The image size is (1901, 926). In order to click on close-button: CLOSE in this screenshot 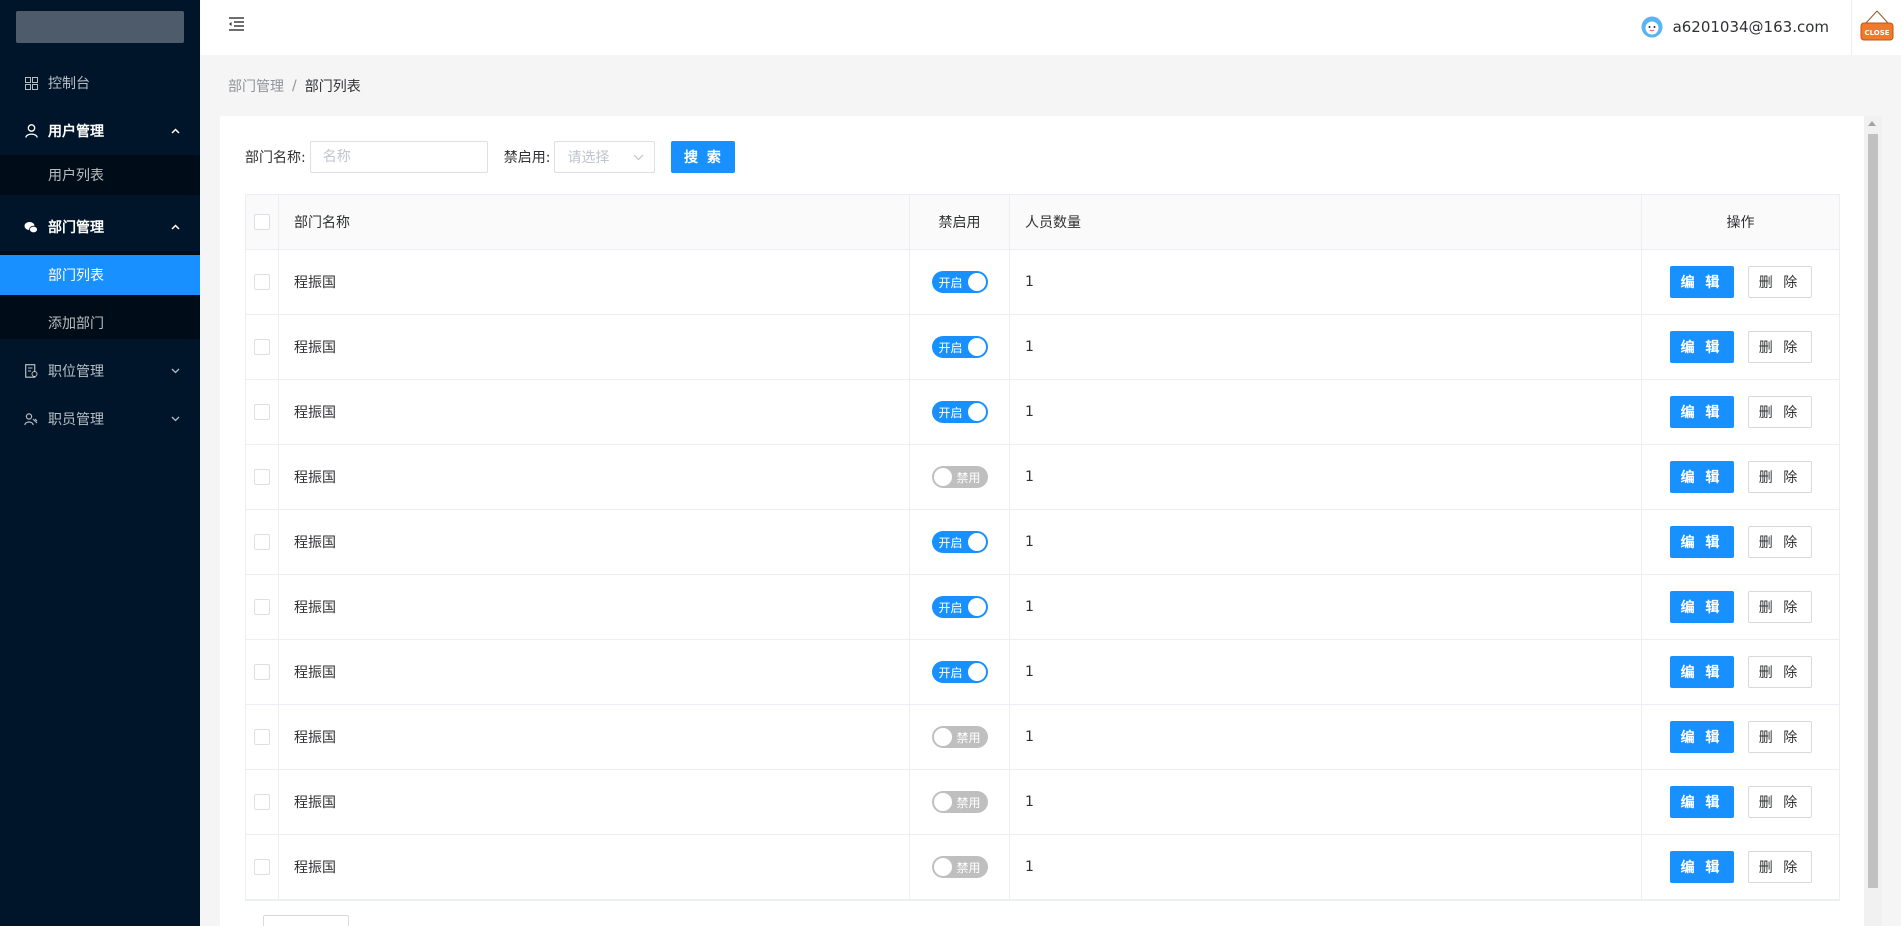, I will do `click(1876, 27)`.